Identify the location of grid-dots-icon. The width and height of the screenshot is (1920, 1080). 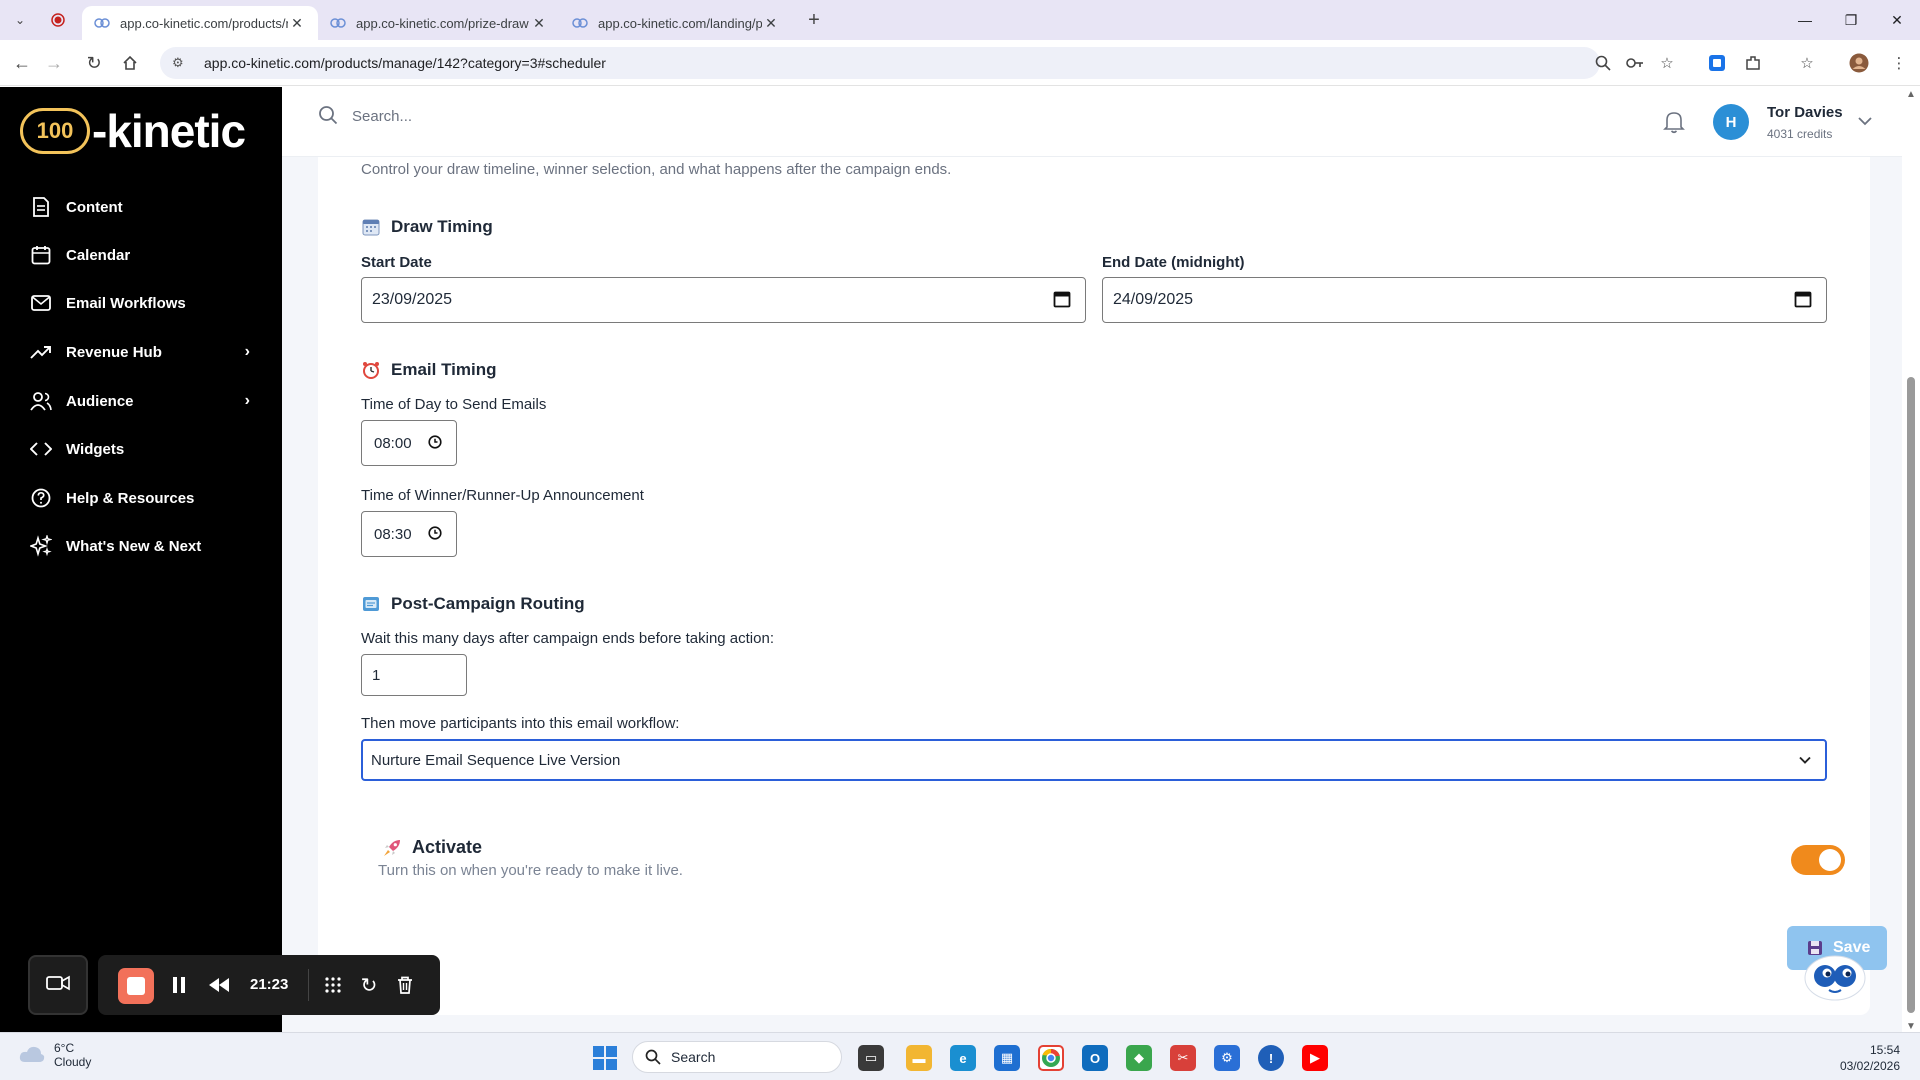
(333, 985).